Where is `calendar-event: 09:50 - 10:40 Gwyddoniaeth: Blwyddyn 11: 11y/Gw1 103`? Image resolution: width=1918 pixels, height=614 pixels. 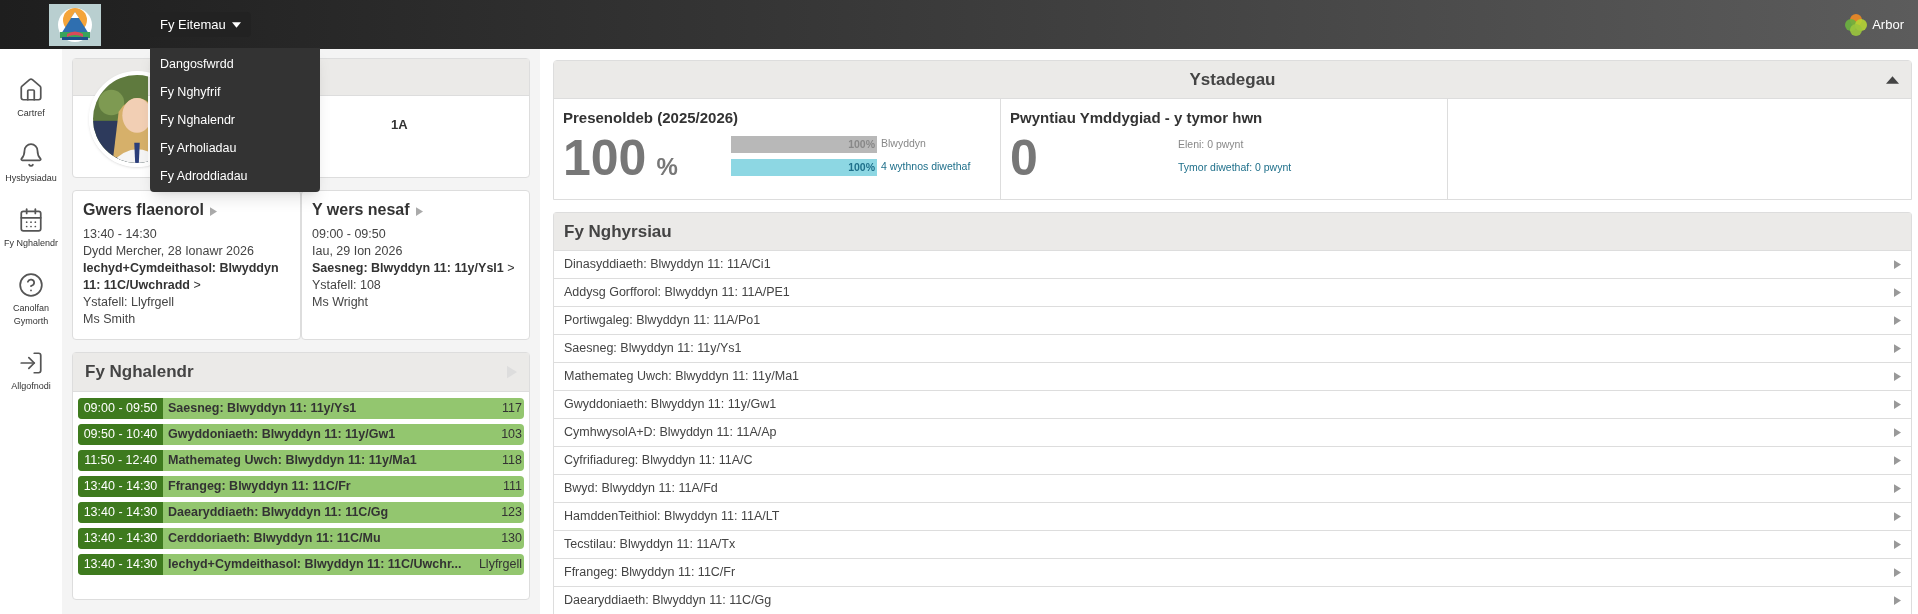 calendar-event: 09:50 - 10:40 Gwyddoniaeth: Blwyddyn 11: 11y/Gw1 103 is located at coordinates (301, 434).